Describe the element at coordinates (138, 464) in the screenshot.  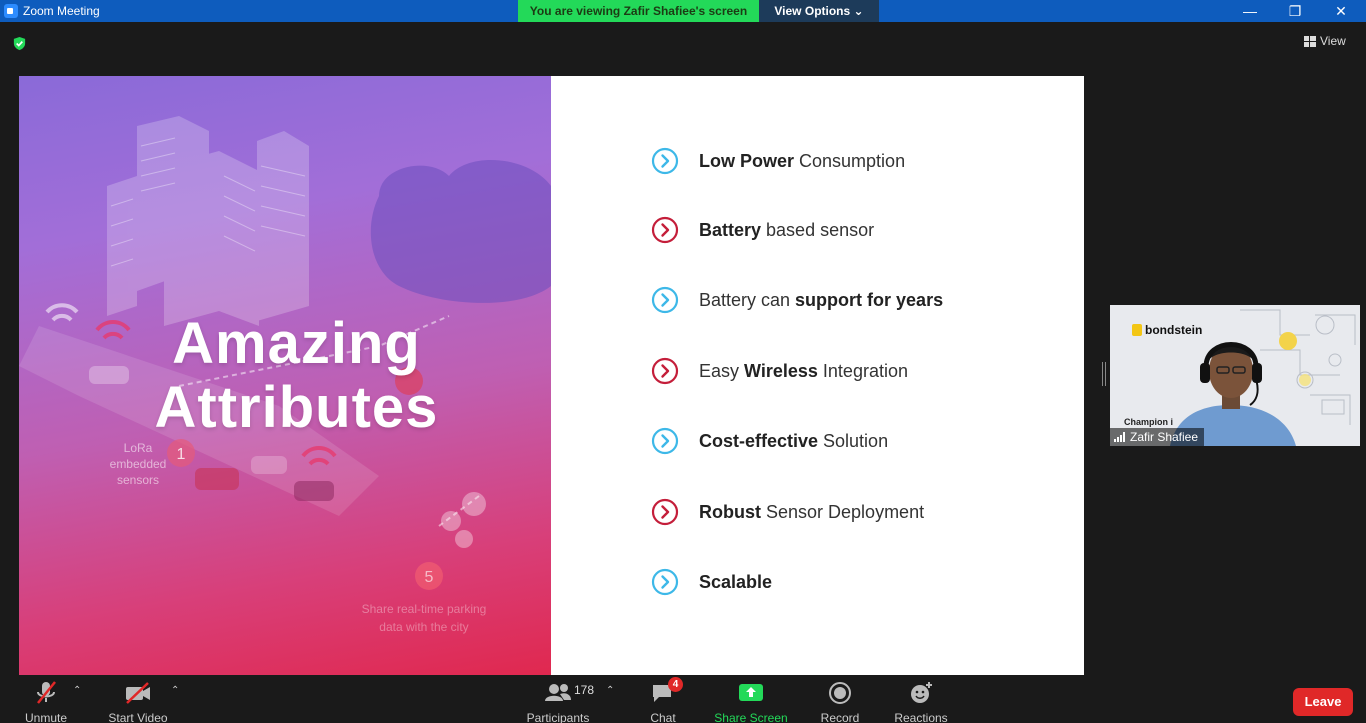
I see `lora-sensors-label: LoRa embedded sensors` at that location.